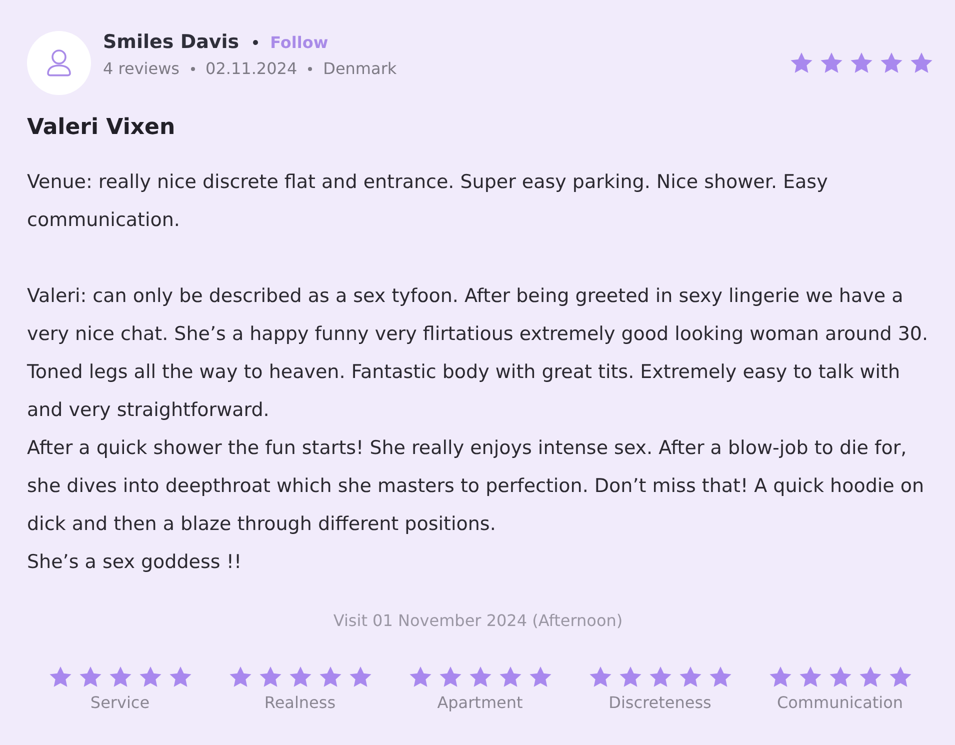 The height and width of the screenshot is (745, 955). I want to click on review-title: Valeri Vixen, so click(101, 128).